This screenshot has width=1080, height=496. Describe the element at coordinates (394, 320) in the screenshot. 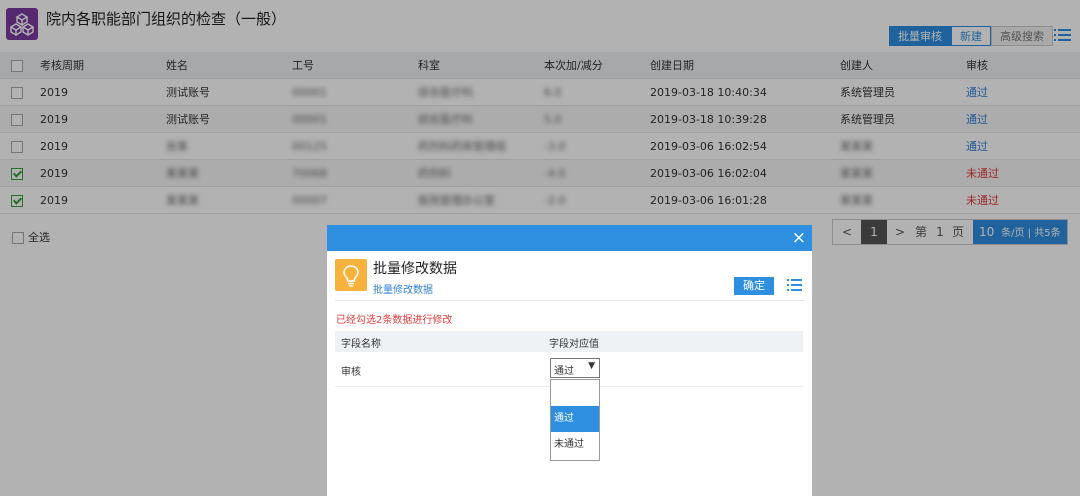

I see `selection-note: 已经勾选2条数据进行修改` at that location.